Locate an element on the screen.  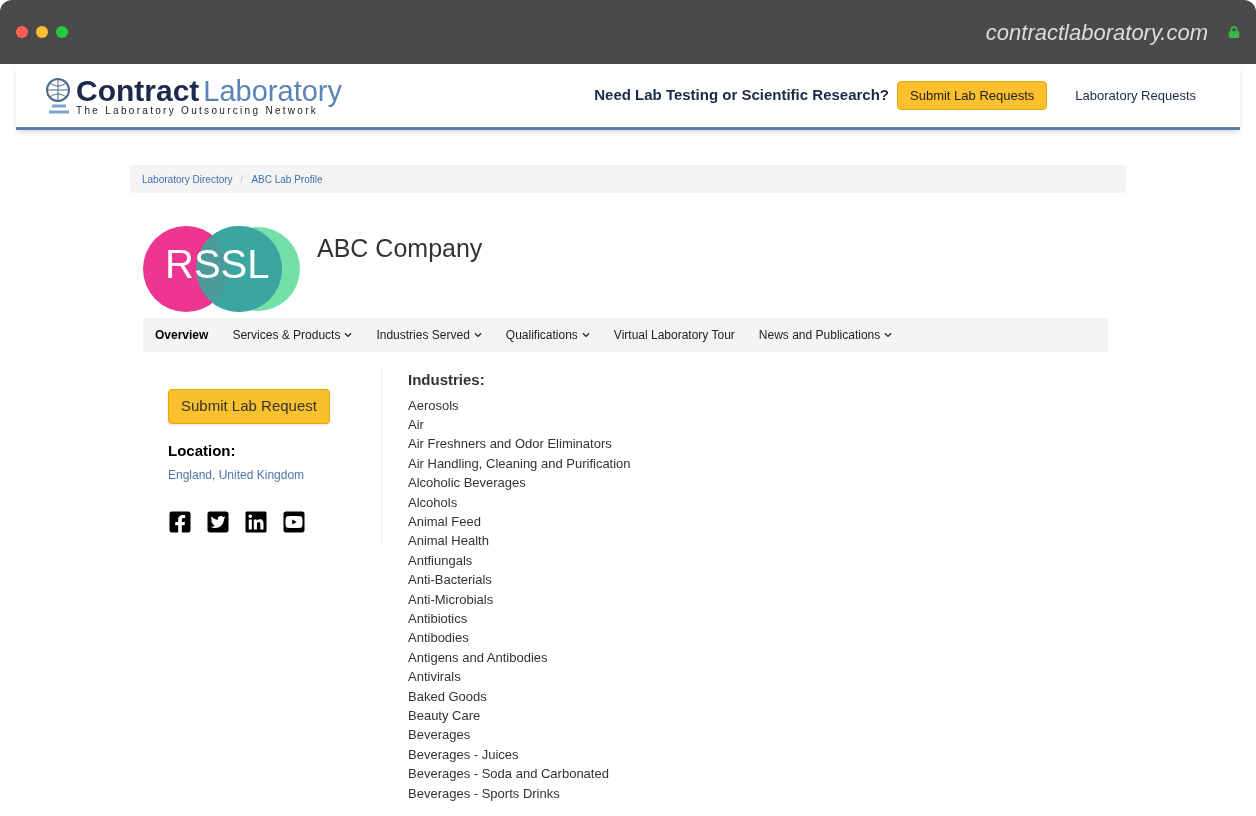
industry-item: Baked Goods is located at coordinates (448, 696).